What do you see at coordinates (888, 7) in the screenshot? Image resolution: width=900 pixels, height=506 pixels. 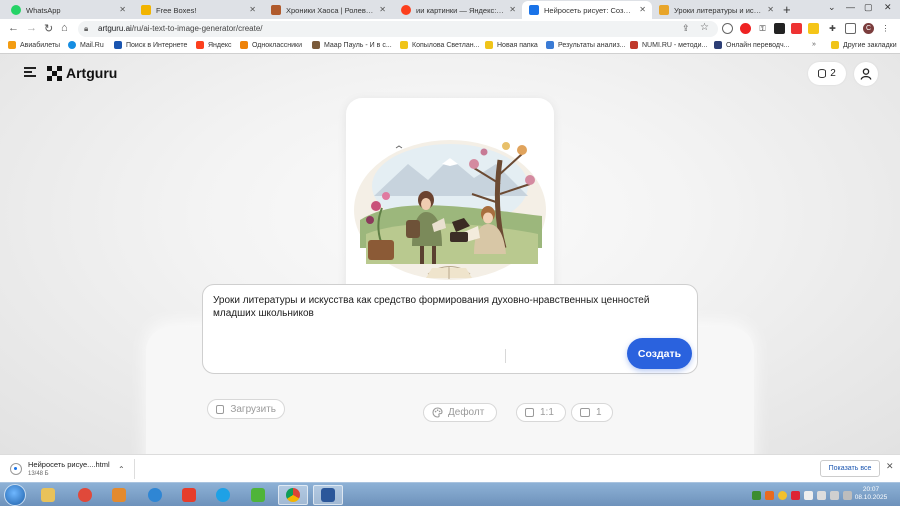 I see `window-close-button: ✕` at bounding box center [888, 7].